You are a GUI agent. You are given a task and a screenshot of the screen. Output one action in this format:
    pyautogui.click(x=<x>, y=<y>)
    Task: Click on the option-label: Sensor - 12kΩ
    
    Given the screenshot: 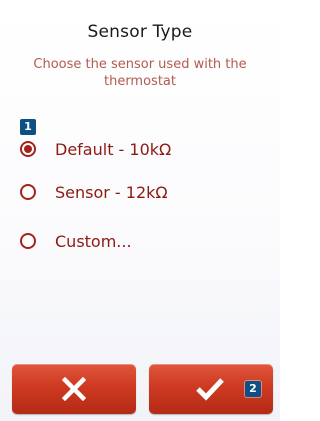 What is the action you would take?
    pyautogui.click(x=111, y=192)
    